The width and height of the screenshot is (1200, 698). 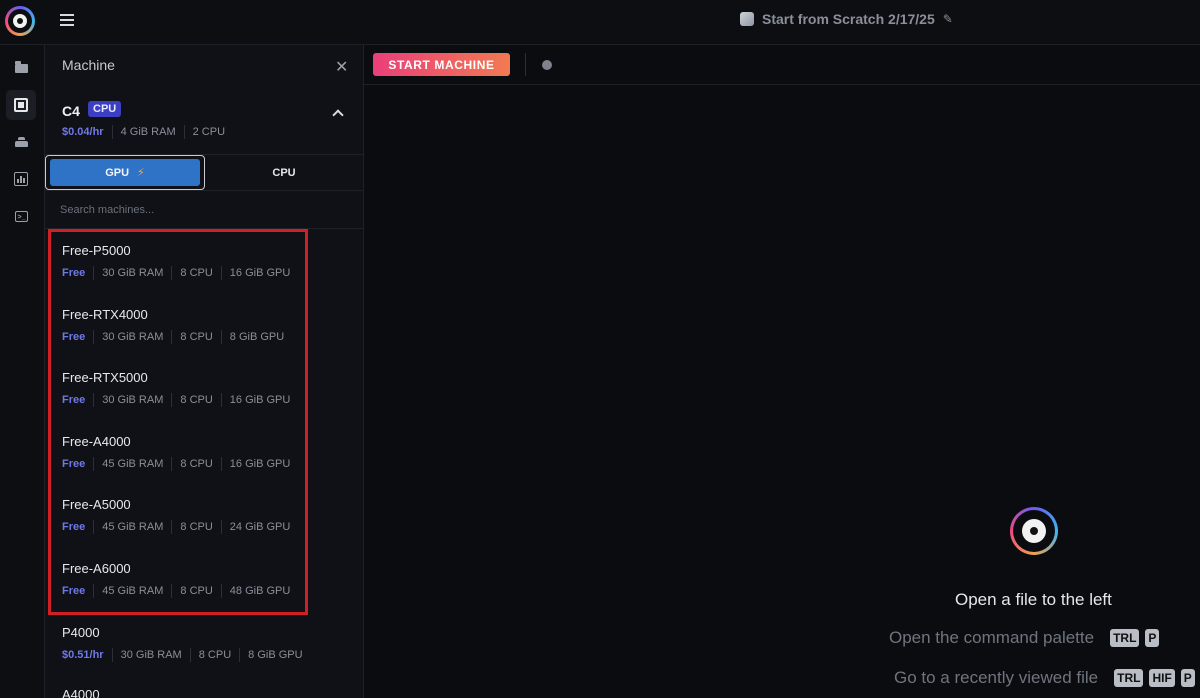 I want to click on menu-icon, so click(x=67, y=21).